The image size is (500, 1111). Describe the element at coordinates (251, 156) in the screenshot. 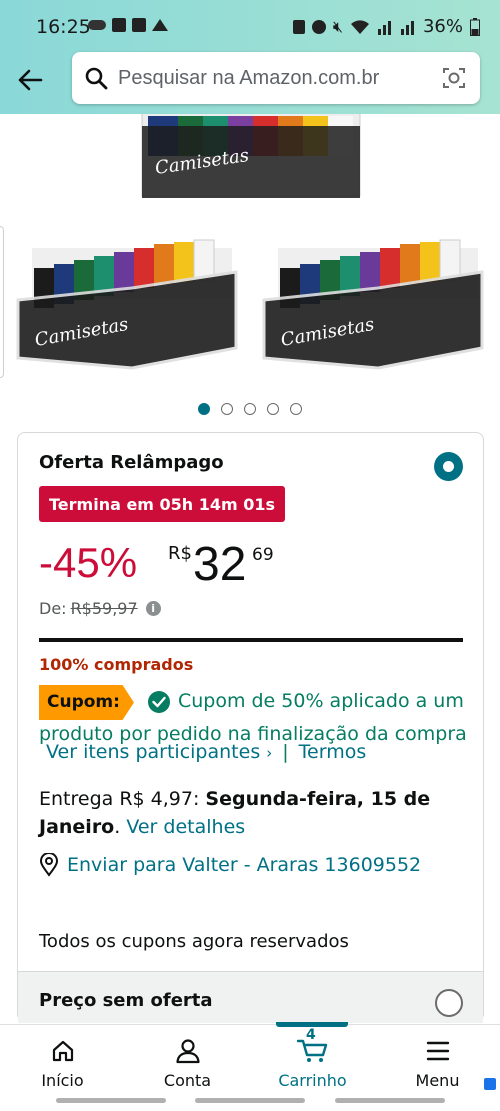

I see `product-image-1: Camisetas` at that location.